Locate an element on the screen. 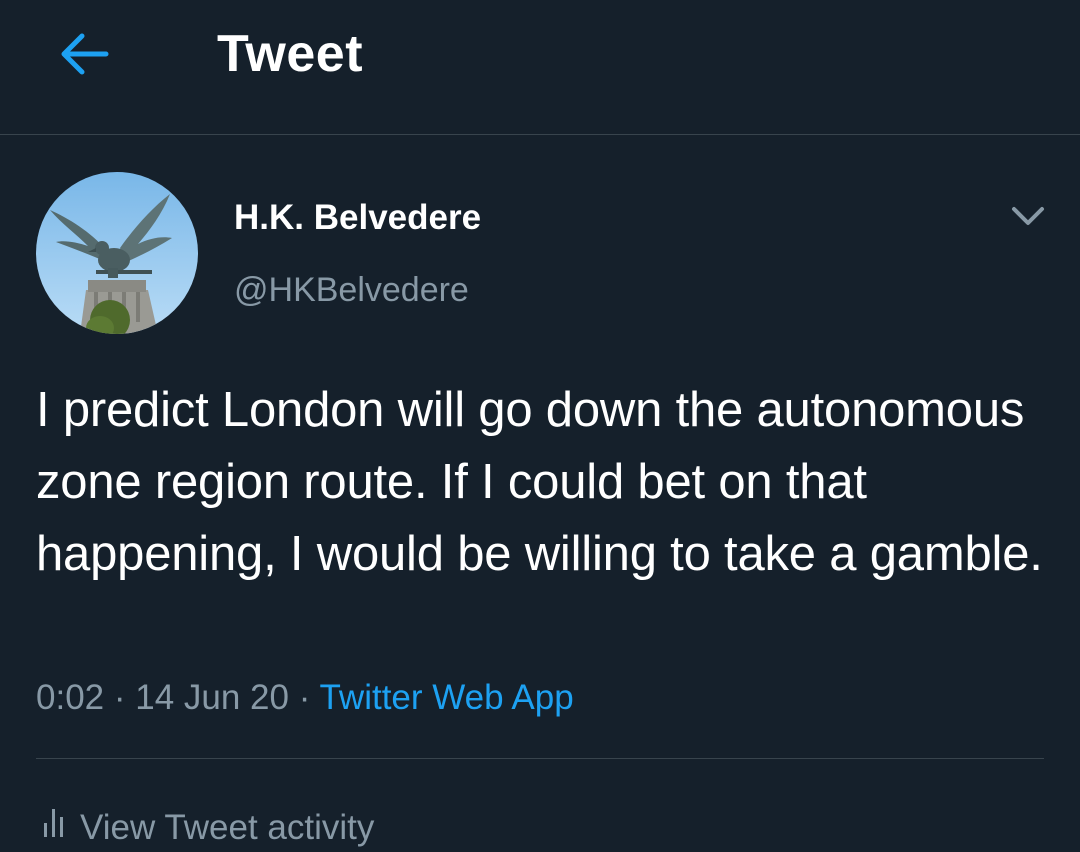  tweet-date: 14 Jun 20 is located at coordinates (212, 697).